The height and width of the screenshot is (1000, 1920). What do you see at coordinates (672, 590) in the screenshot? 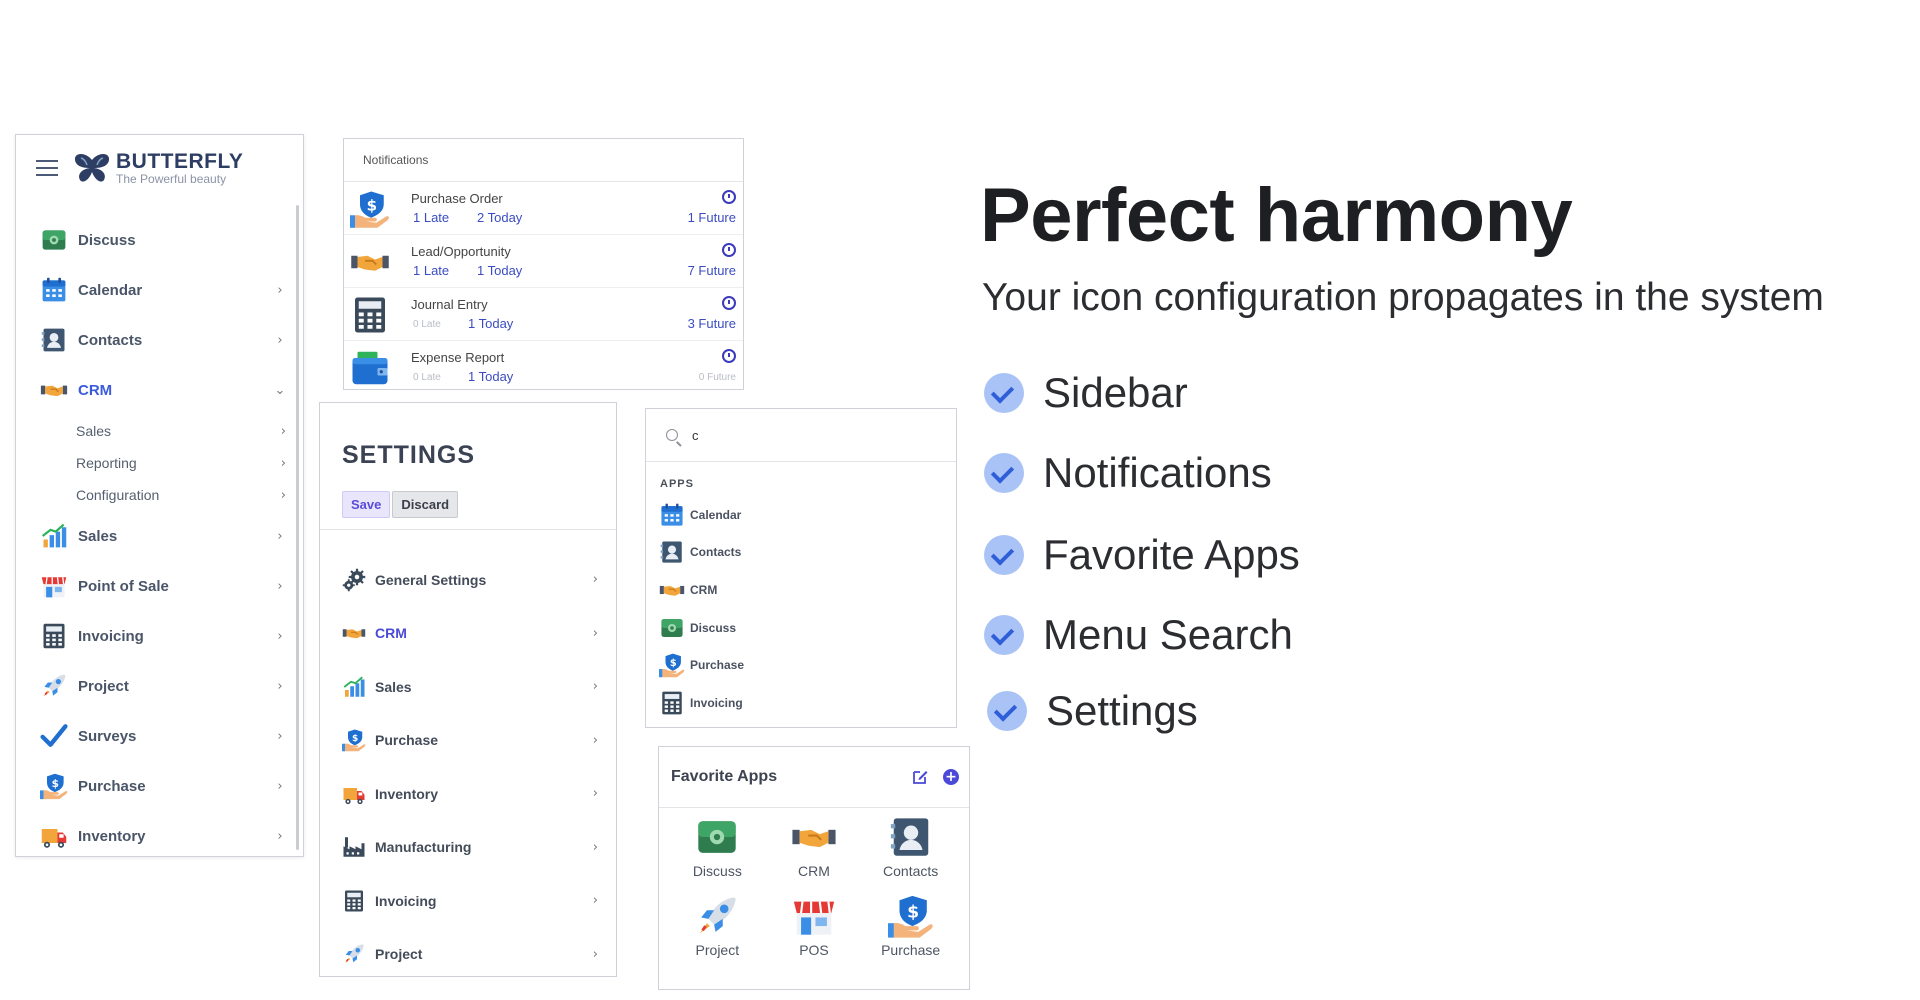
I see `crm-handshake-icon` at bounding box center [672, 590].